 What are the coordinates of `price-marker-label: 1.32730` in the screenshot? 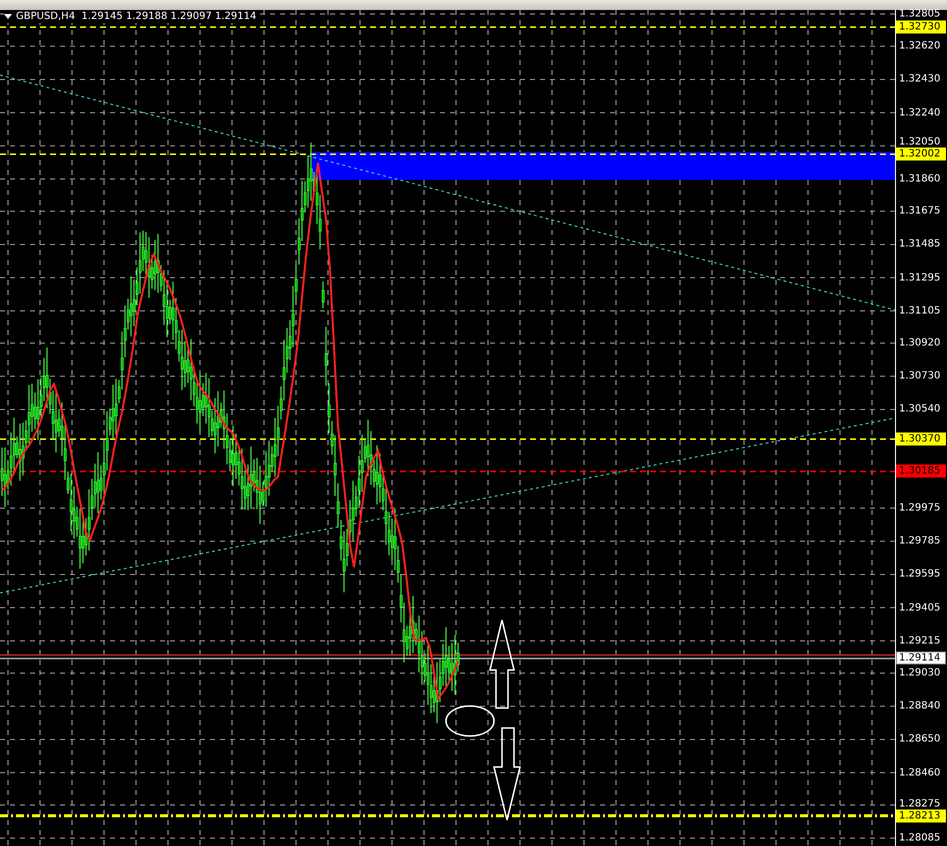 It's located at (921, 27).